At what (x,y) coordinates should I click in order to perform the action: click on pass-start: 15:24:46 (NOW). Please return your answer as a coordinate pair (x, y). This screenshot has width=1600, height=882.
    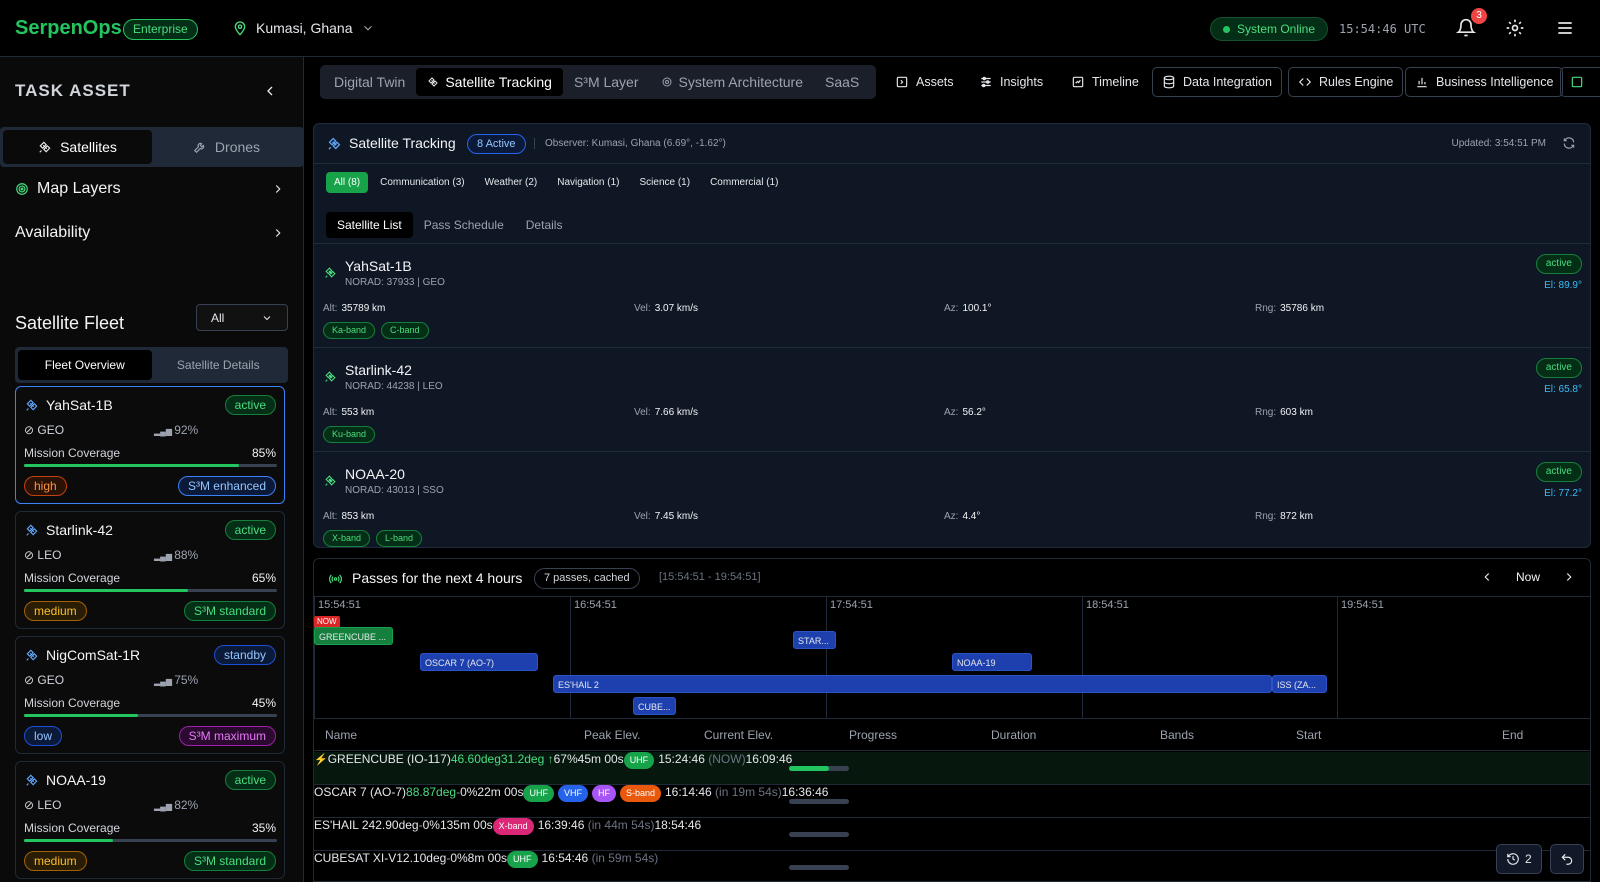
    Looking at the image, I should click on (701, 759).